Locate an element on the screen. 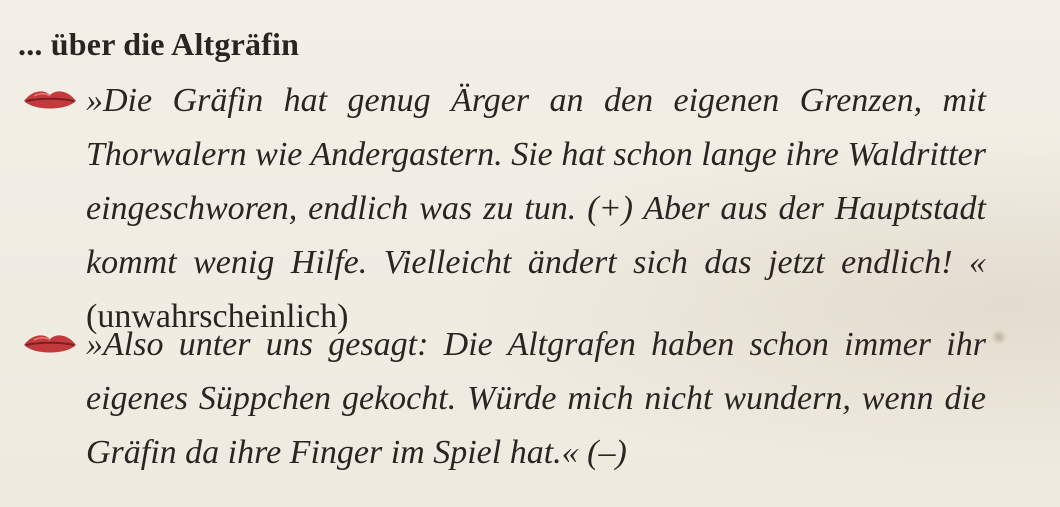 The image size is (1060, 507). rumor-rating: (–) is located at coordinates (607, 452).